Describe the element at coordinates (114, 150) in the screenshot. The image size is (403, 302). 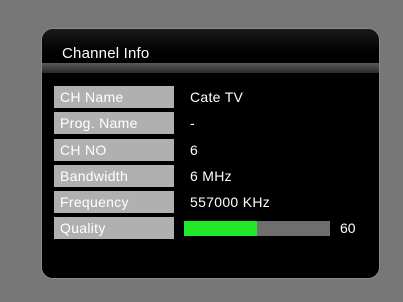
I see `ch-no-label: CH NO` at that location.